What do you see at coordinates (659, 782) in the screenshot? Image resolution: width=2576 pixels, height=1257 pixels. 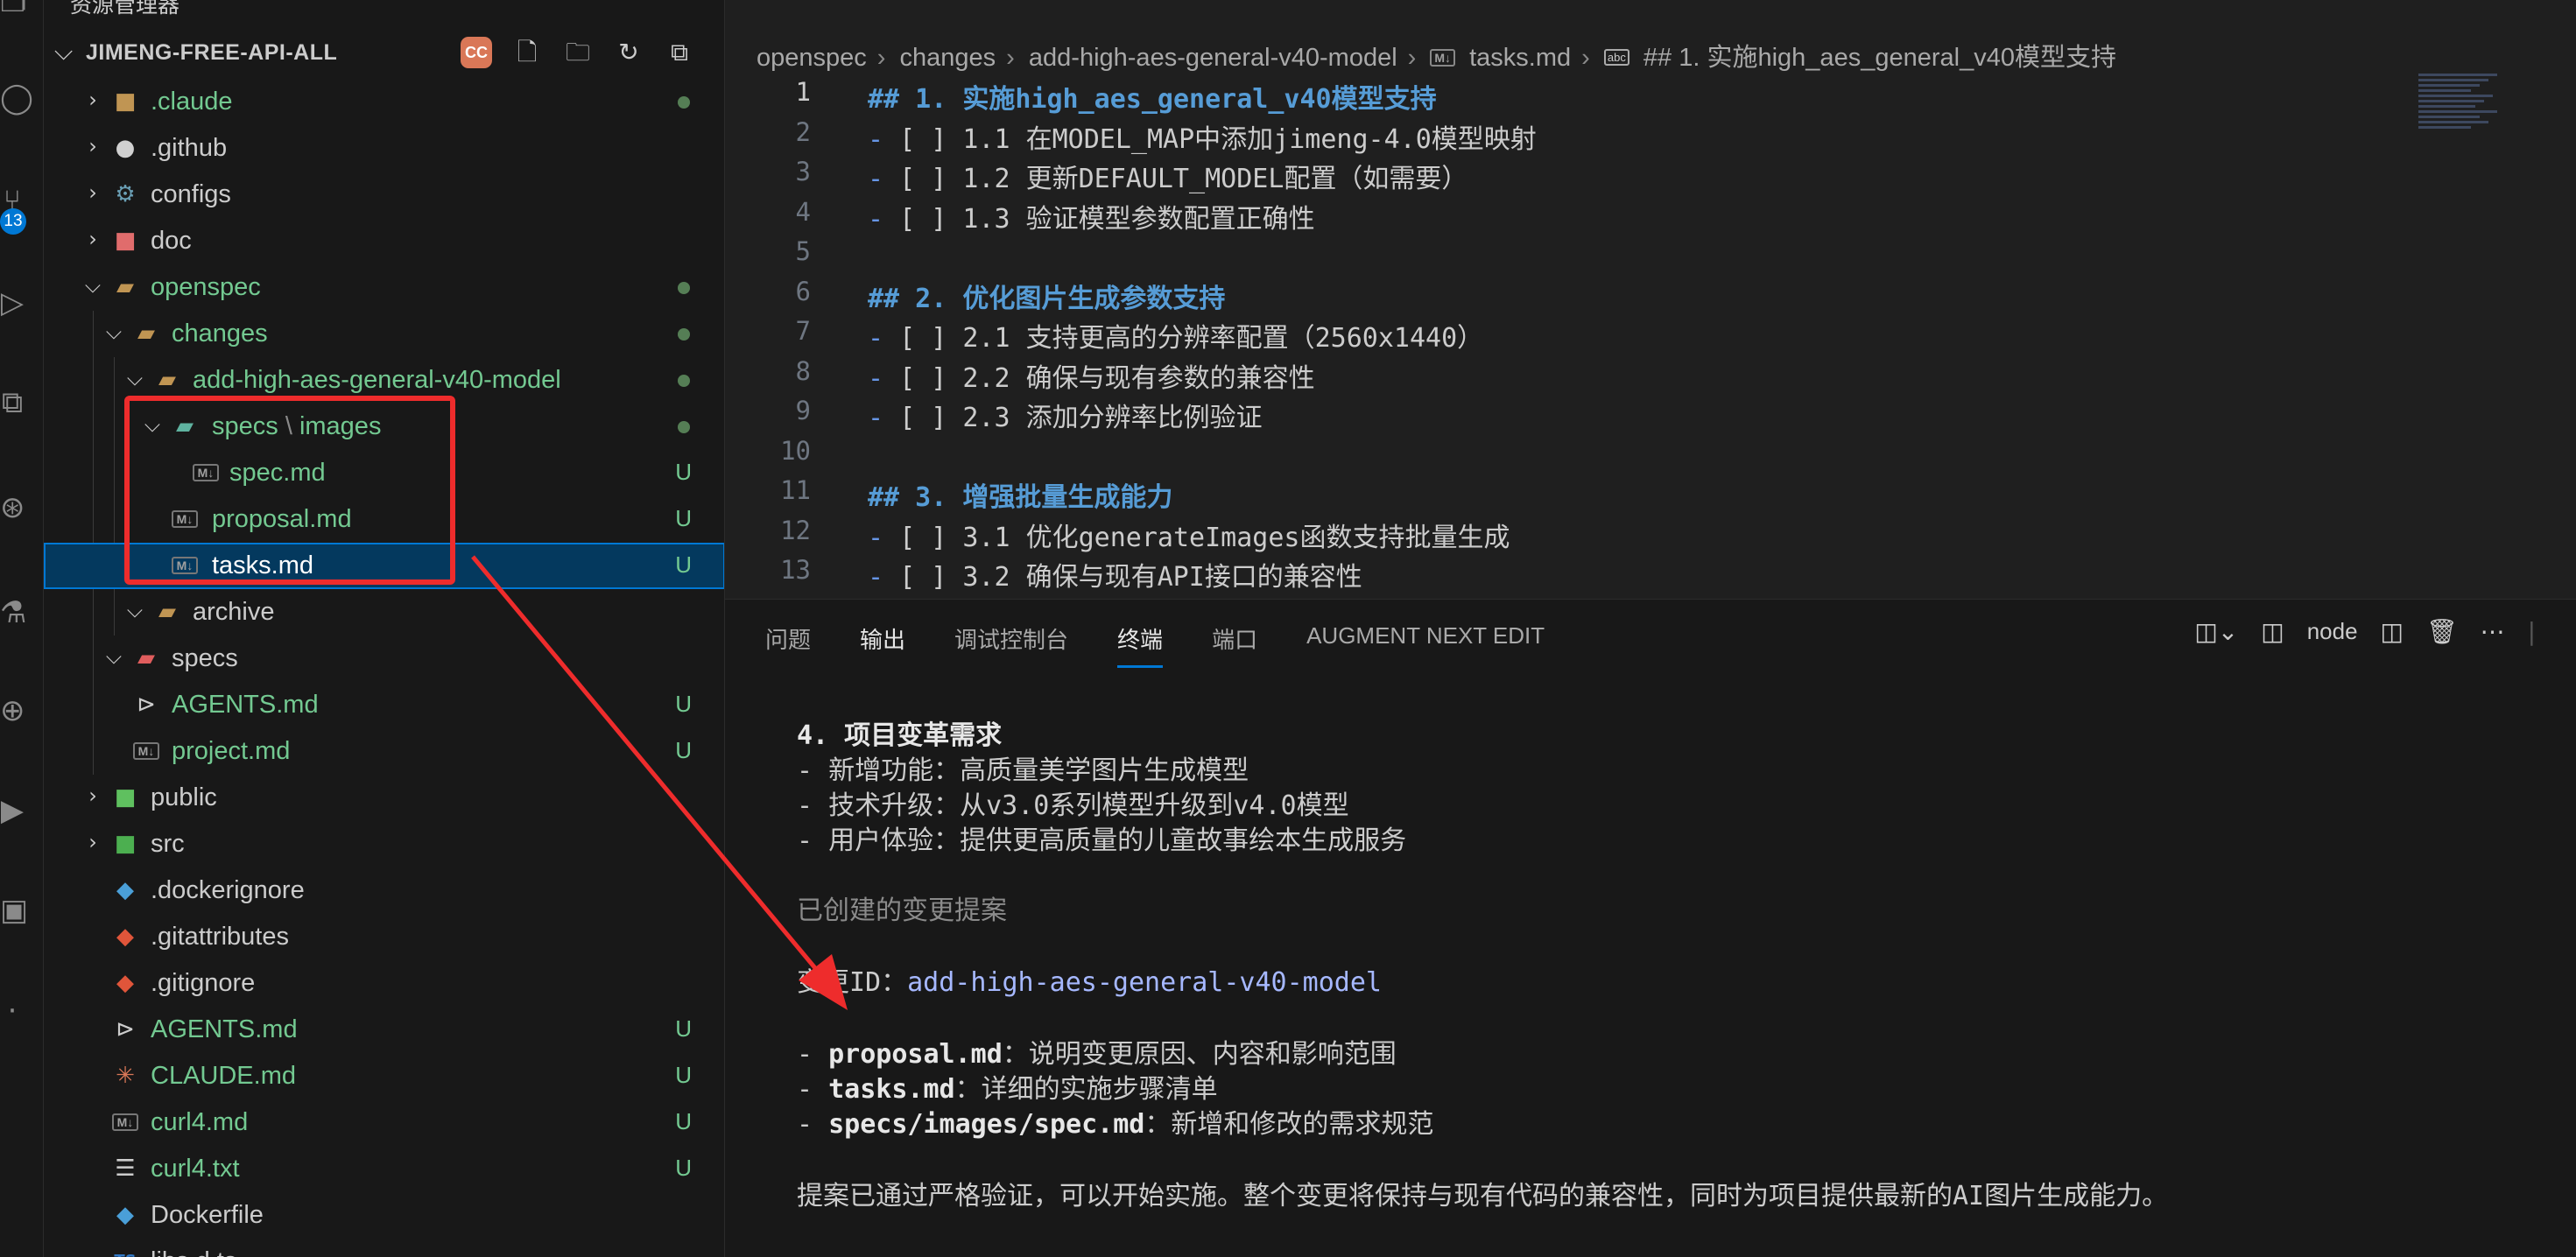 I see `annotation-arrow` at bounding box center [659, 782].